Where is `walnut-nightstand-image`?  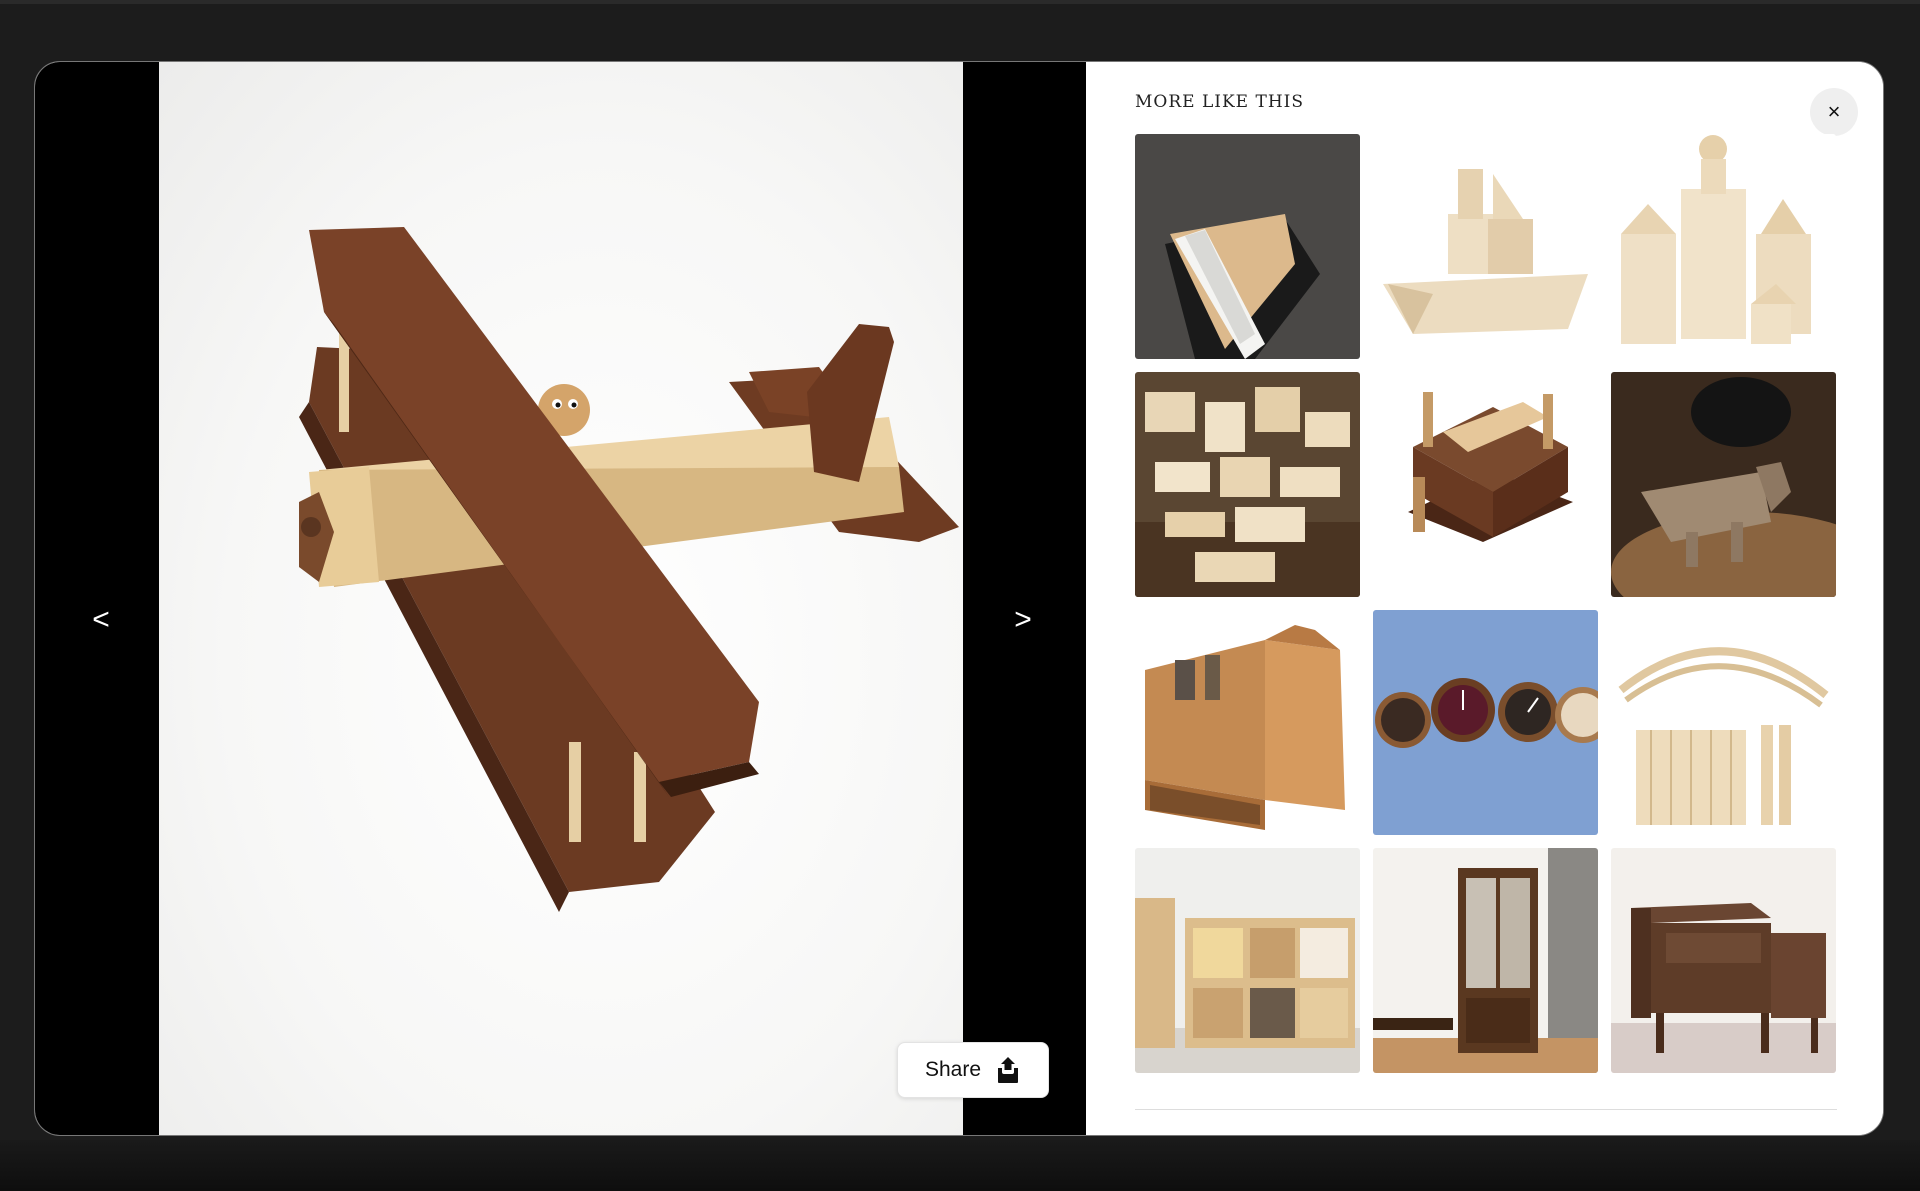
walnut-nightstand-image is located at coordinates (1723, 960).